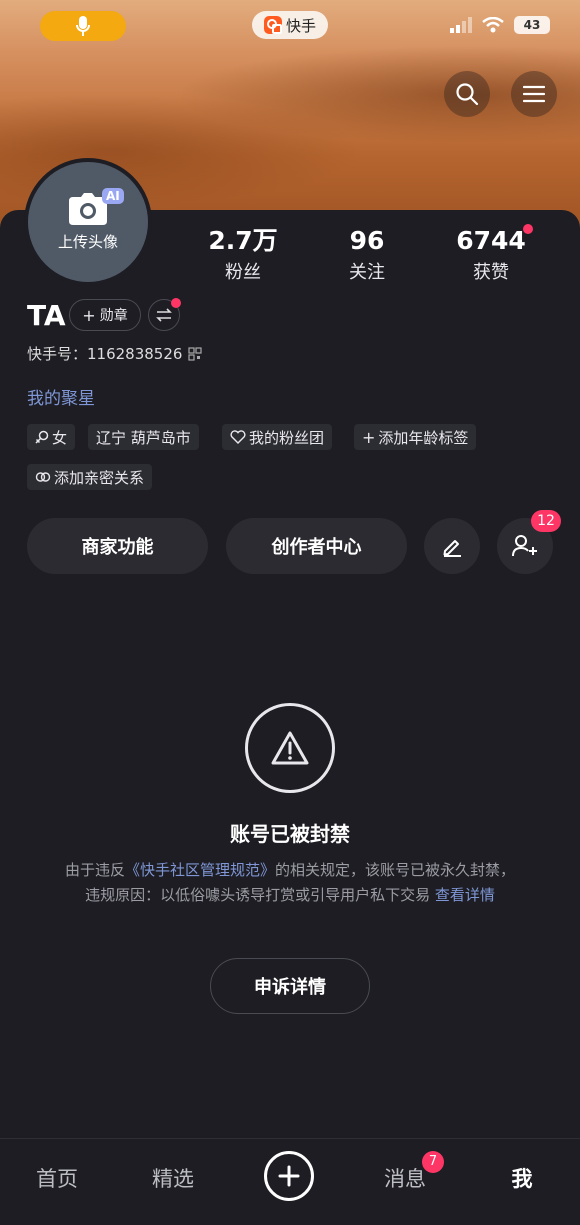 This screenshot has width=580, height=1225. I want to click on gender-label: 女, so click(60, 437).